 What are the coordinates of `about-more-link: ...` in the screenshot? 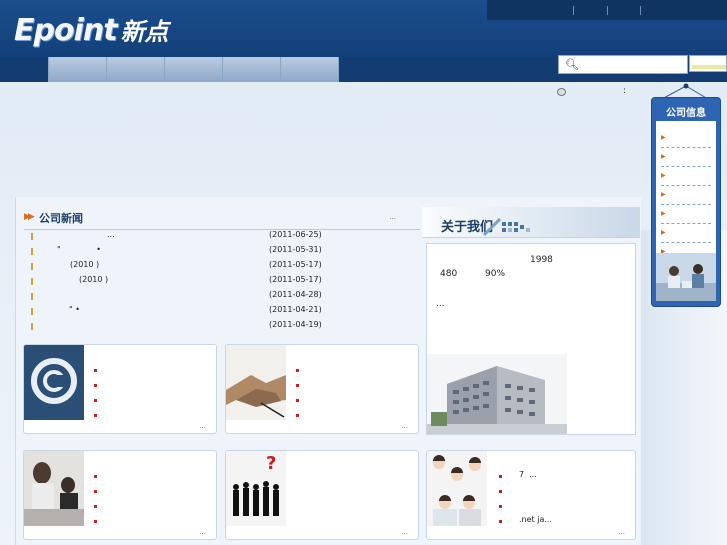 It's located at (440, 304).